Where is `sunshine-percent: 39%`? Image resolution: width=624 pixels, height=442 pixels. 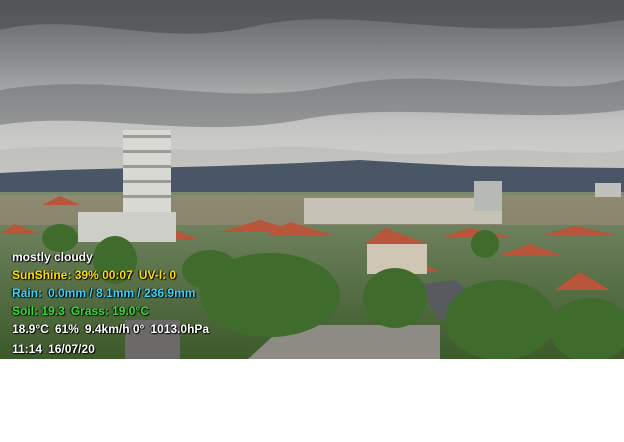 sunshine-percent: 39% is located at coordinates (86, 275).